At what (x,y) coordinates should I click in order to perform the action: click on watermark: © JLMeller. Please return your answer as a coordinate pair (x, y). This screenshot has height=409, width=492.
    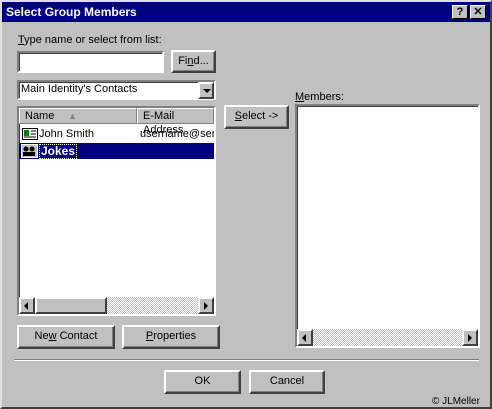
    Looking at the image, I should click on (456, 401).